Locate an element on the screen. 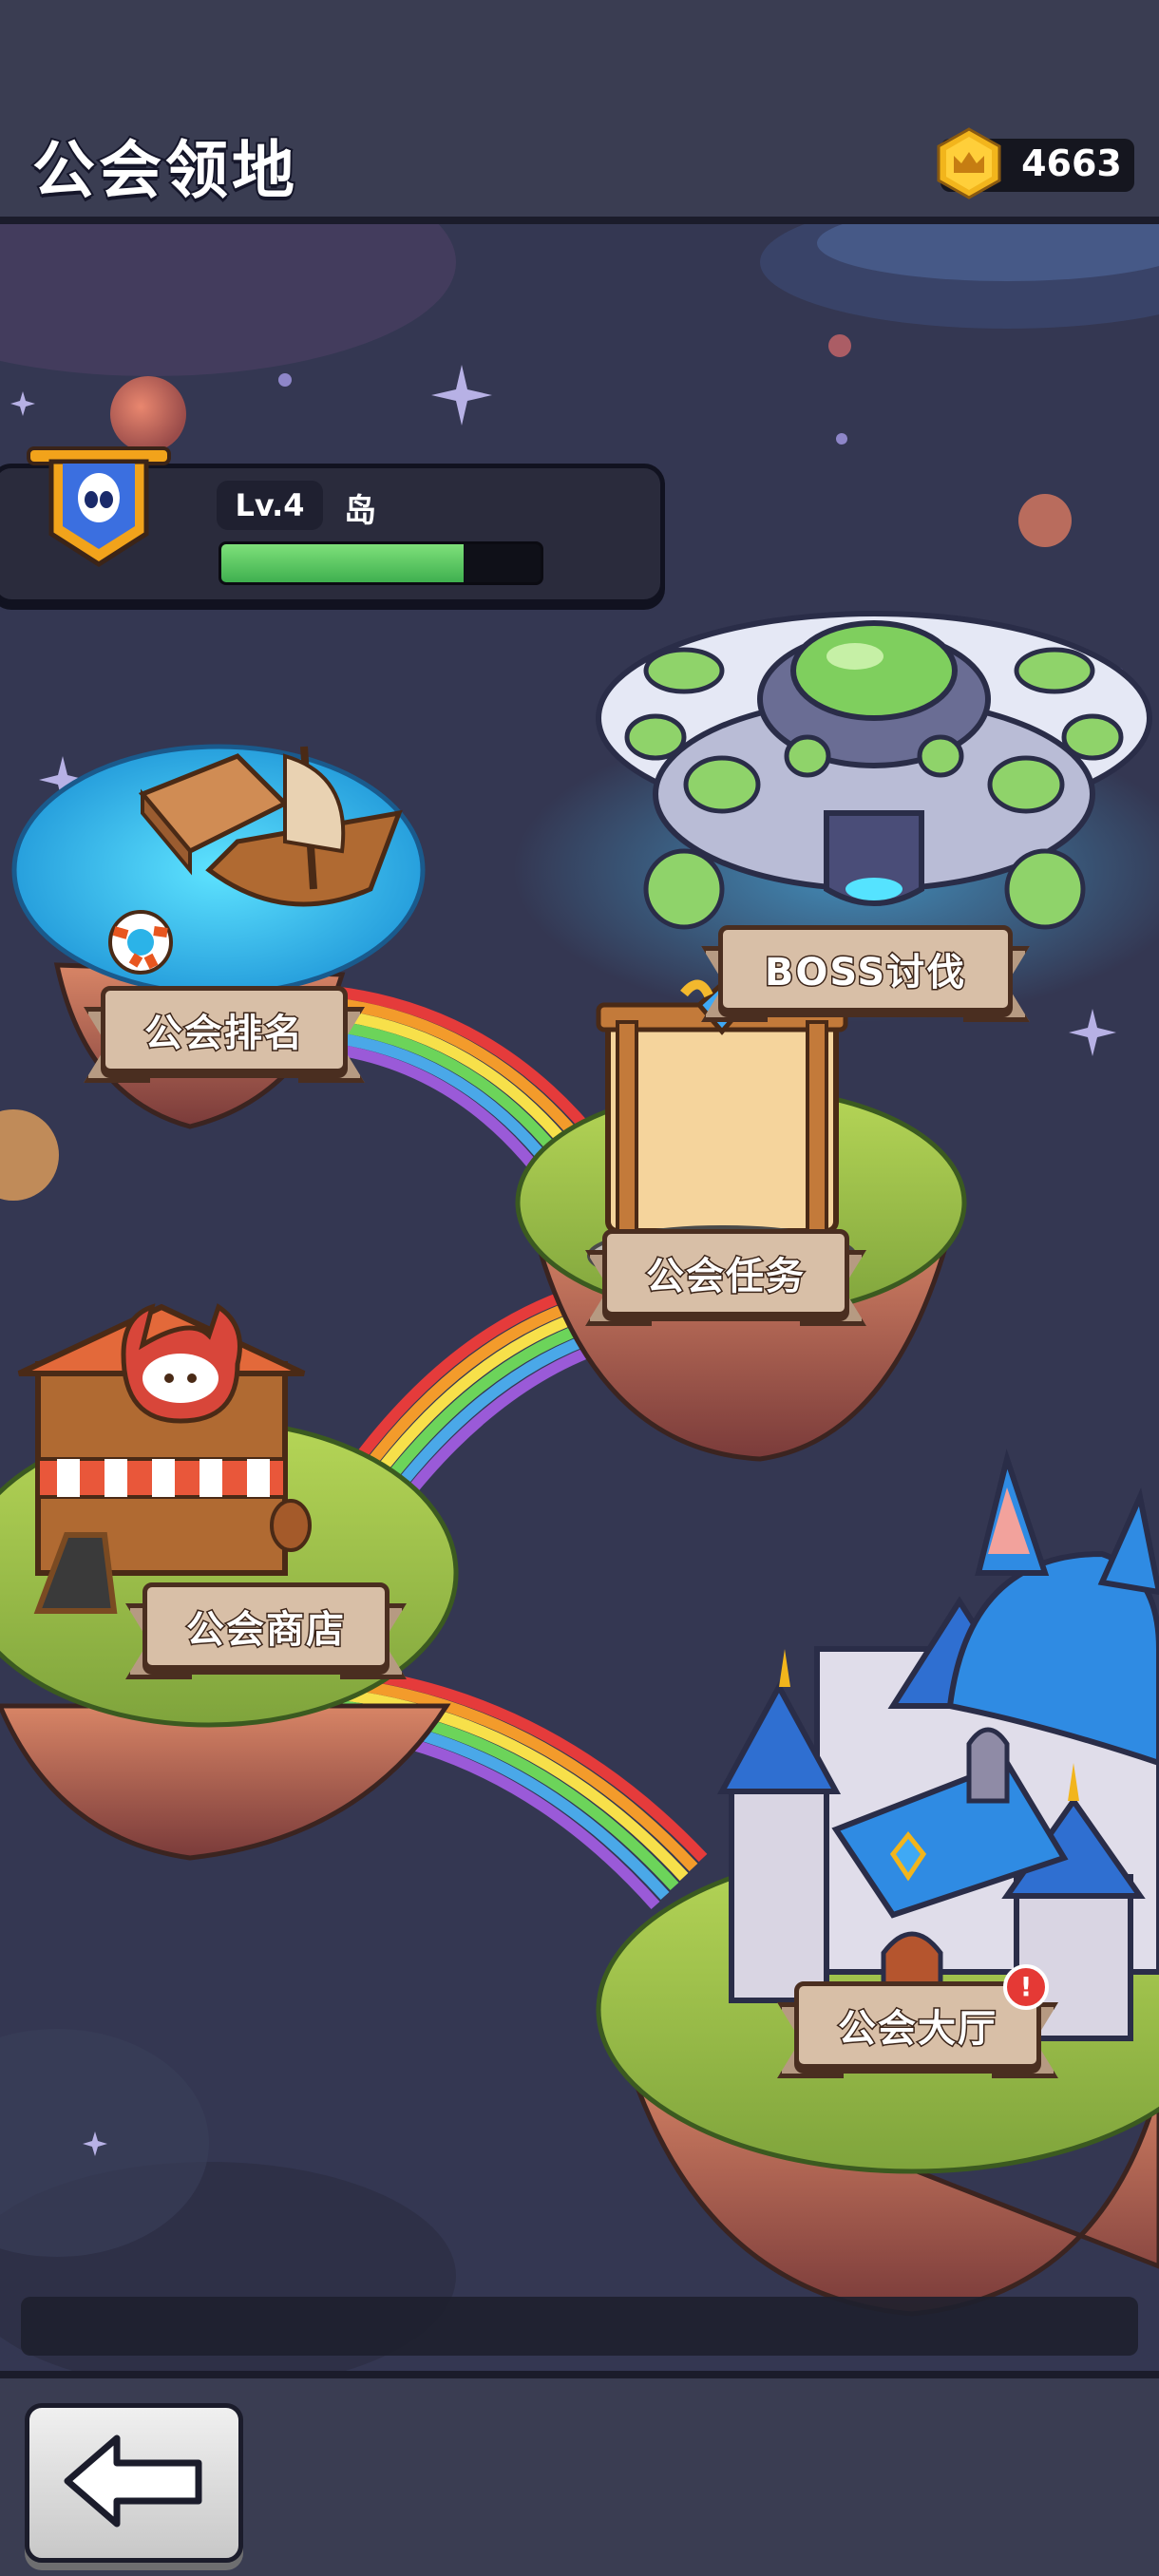 The width and height of the screenshot is (1159, 2576). guild-tasks-label: 公会任务 is located at coordinates (725, 1277).